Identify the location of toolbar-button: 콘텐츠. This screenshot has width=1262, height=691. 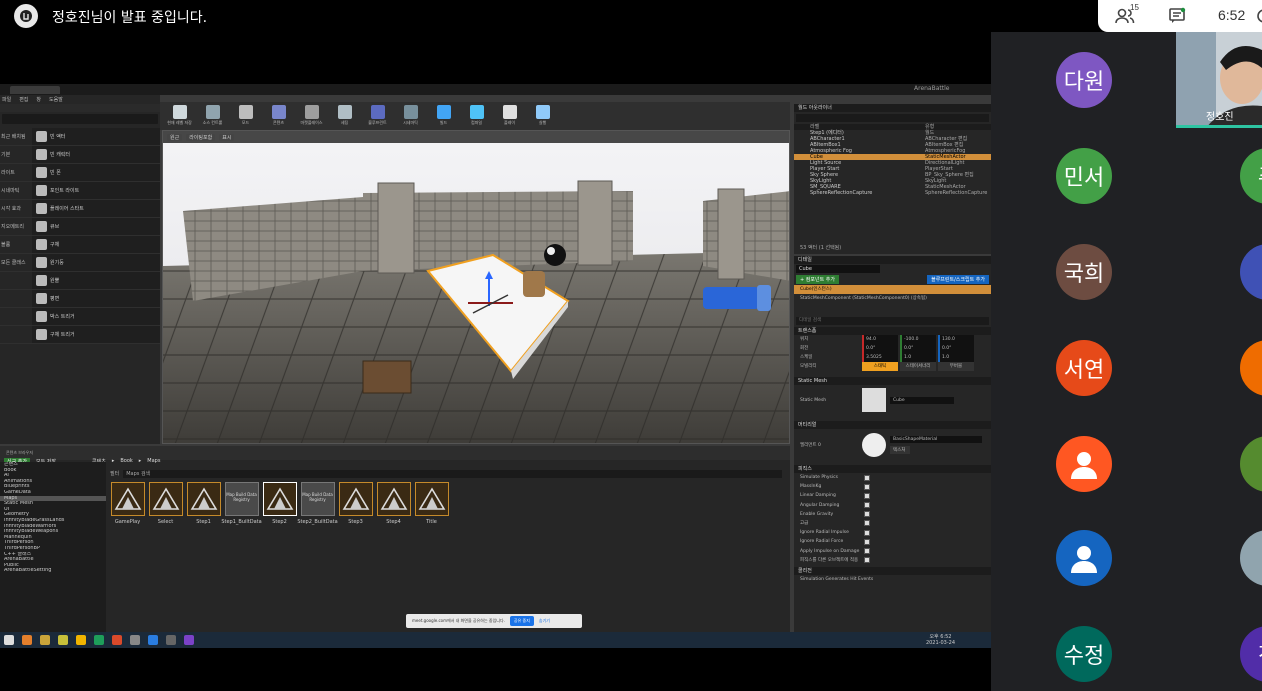
(278, 116).